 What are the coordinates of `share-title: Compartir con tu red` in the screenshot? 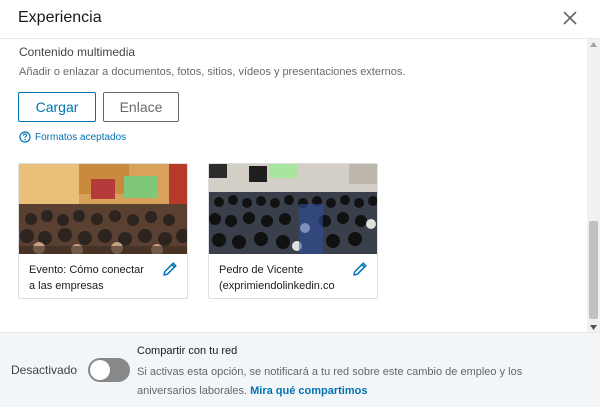 It's located at (187, 351).